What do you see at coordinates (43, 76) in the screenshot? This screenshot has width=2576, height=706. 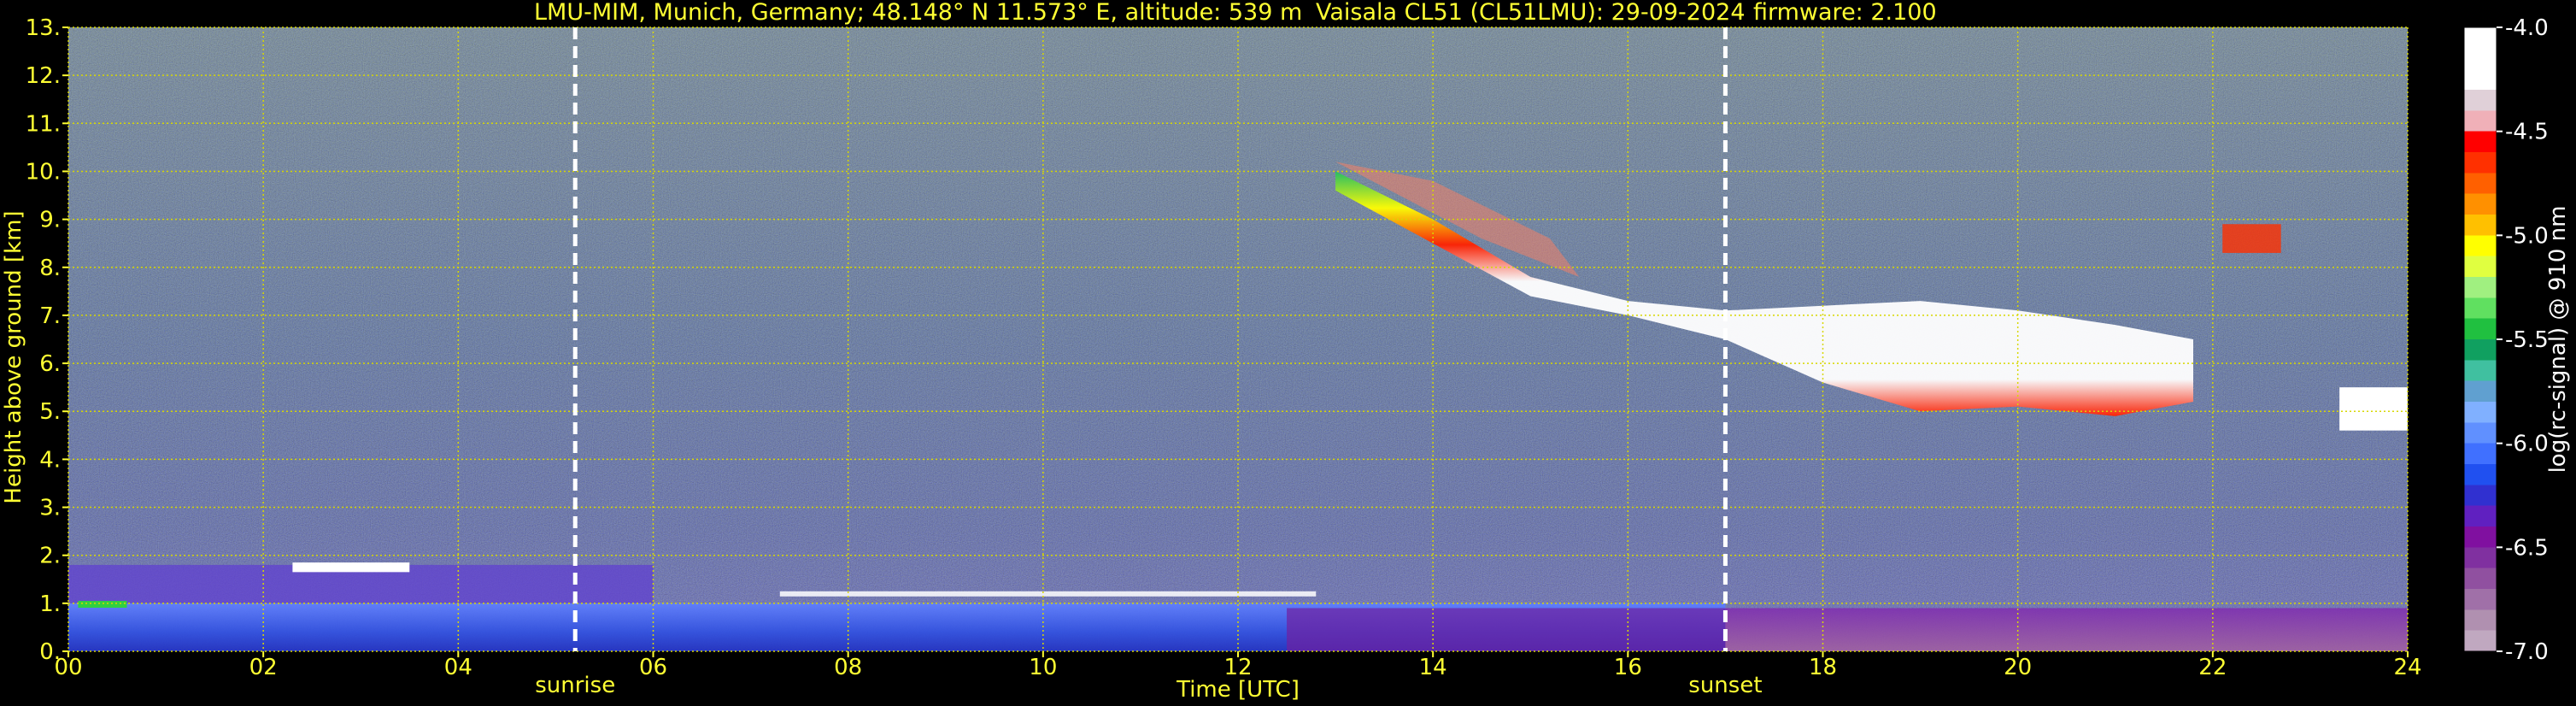 I see `y-tick-label: 12.` at bounding box center [43, 76].